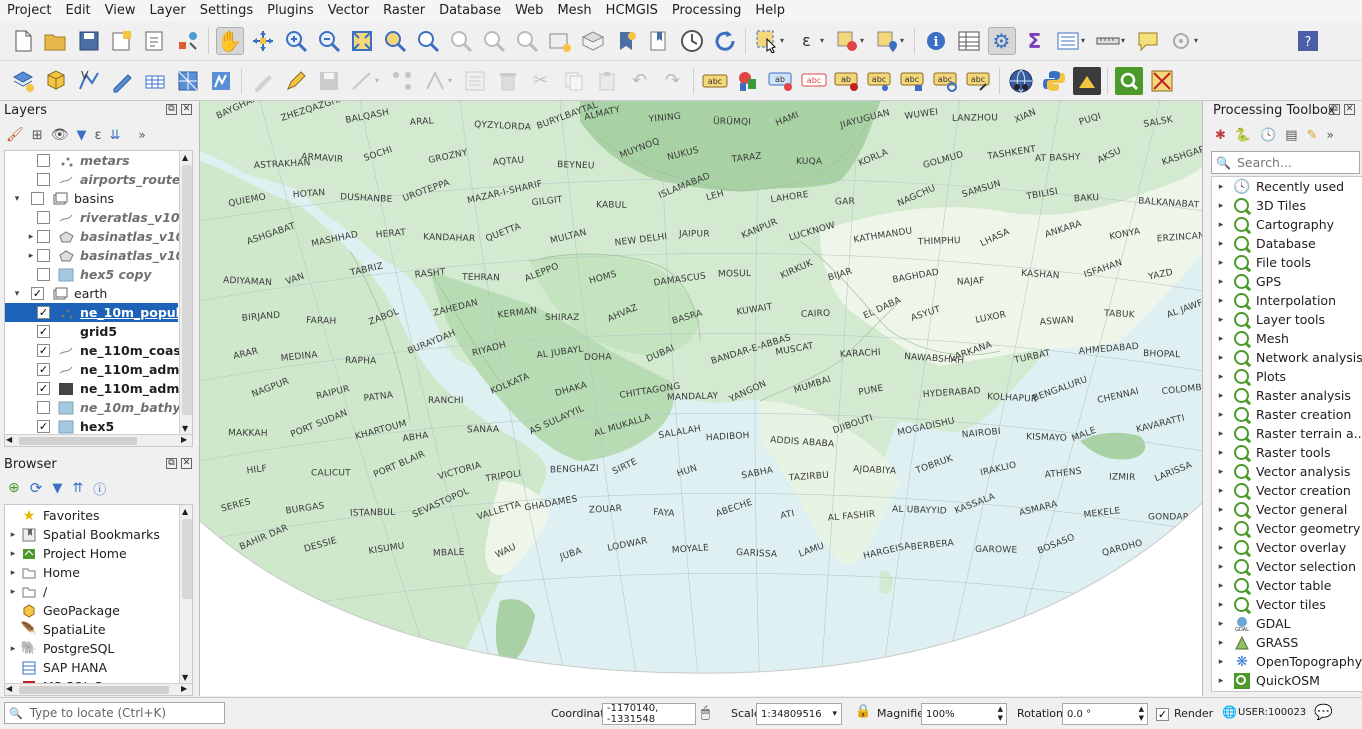 The width and height of the screenshot is (1362, 729). What do you see at coordinates (640, 81) in the screenshot?
I see `undo-icon: ↶` at bounding box center [640, 81].